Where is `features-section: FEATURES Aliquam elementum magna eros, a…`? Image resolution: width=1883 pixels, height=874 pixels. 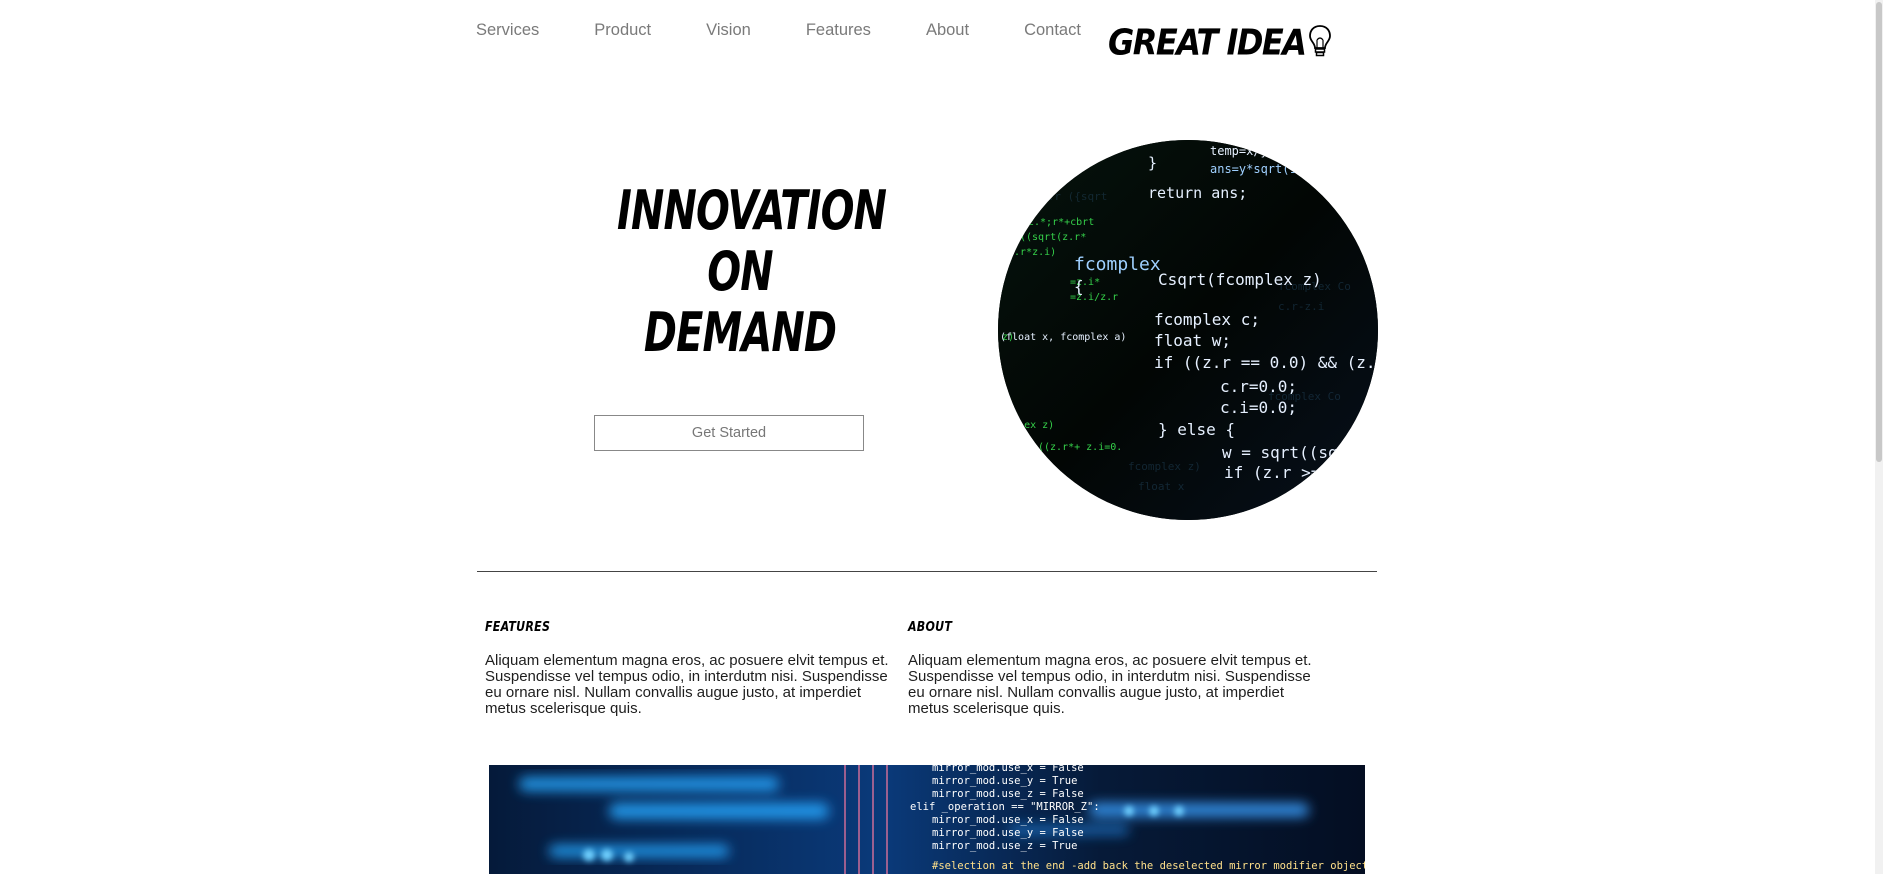
features-section: FEATURES Aliquam elementum magna eros, a… is located at coordinates (690, 668).